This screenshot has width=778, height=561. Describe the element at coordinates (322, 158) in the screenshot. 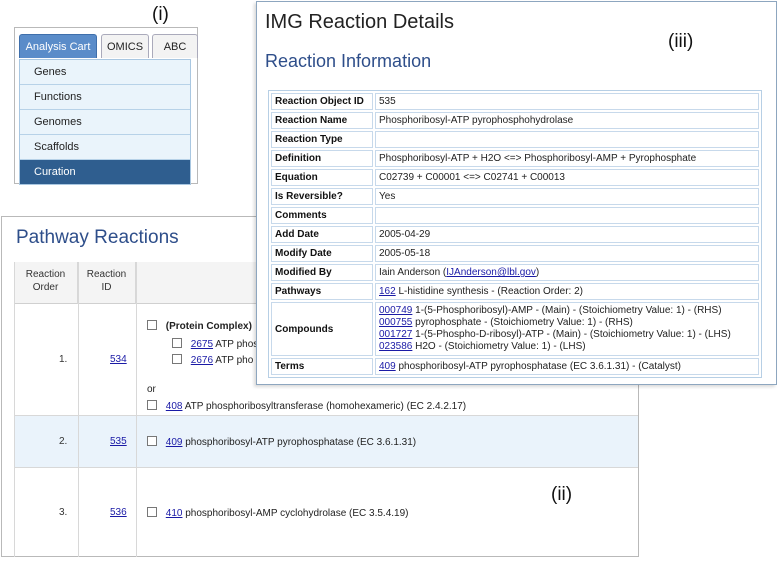

I see `field-key: Definition` at that location.